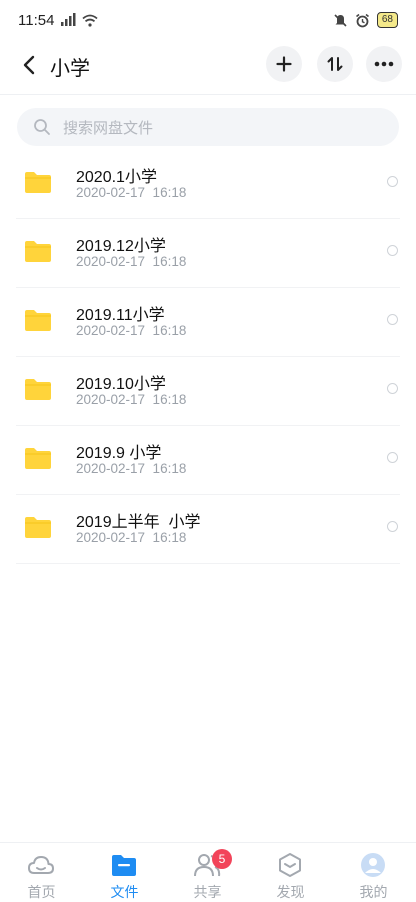  I want to click on back-button, so click(29, 65).